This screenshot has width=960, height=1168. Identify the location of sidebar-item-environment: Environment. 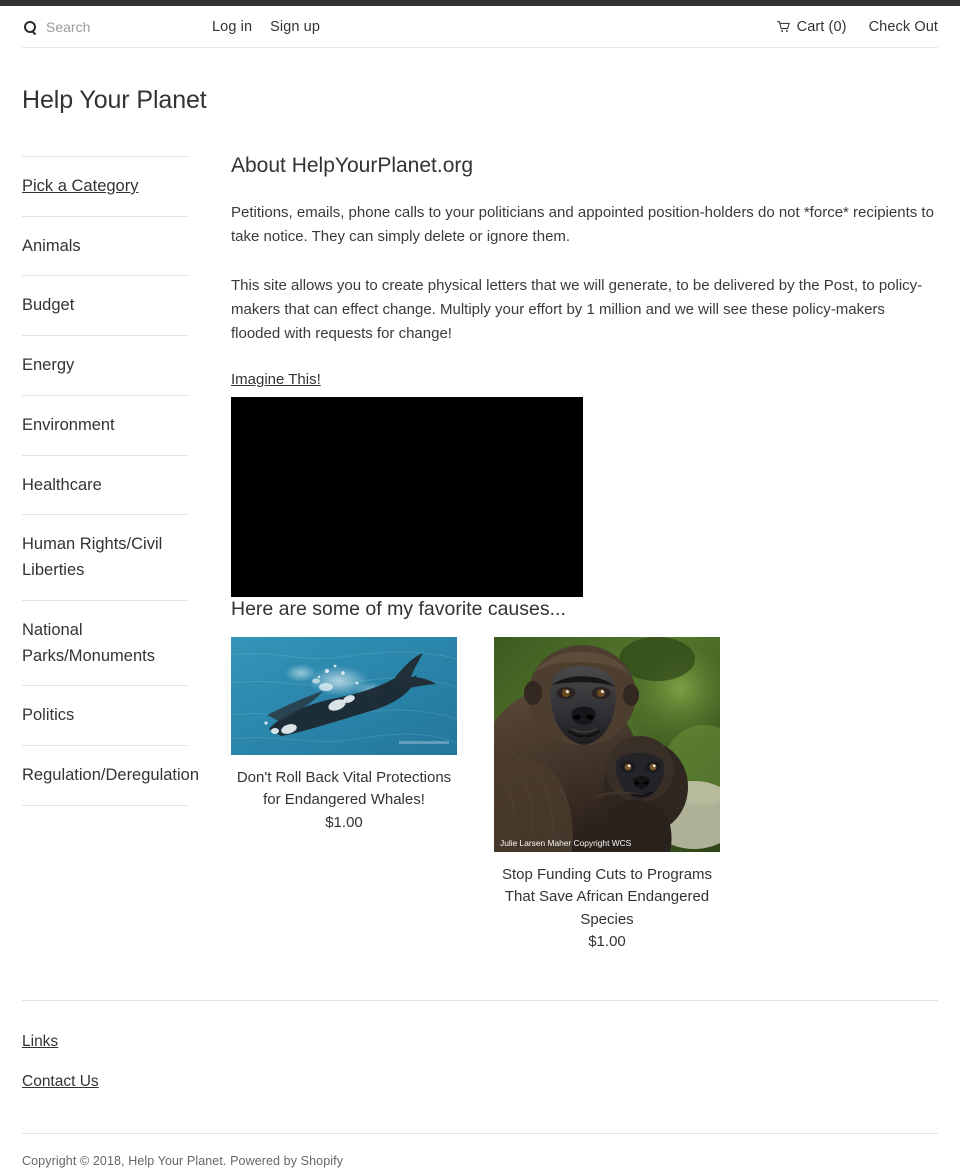
(105, 424).